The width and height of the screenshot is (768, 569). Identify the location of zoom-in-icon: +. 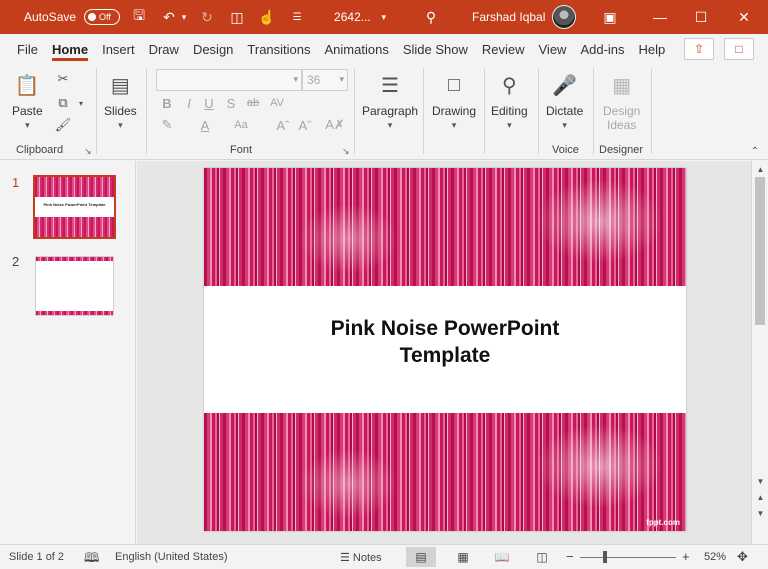
(686, 556).